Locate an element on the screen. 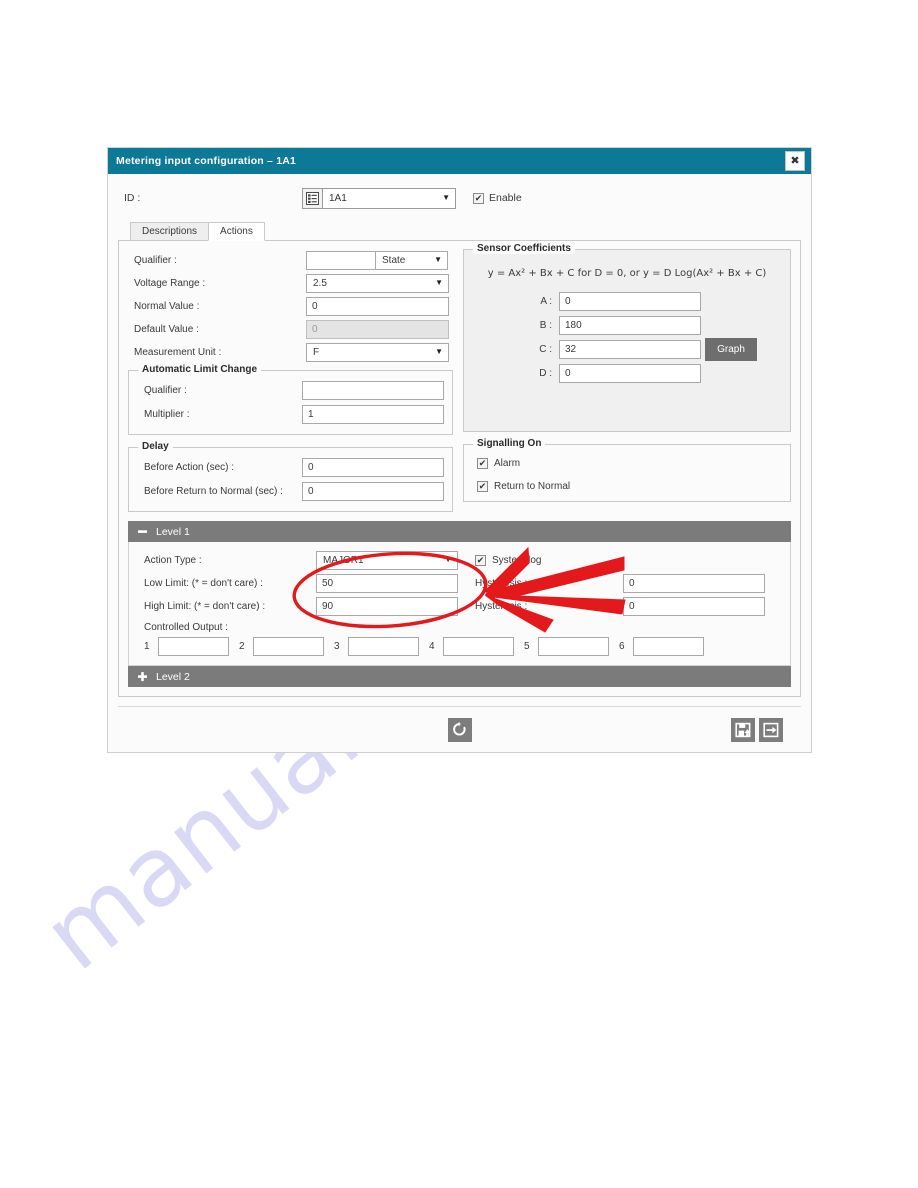 This screenshot has width=918, height=1188. controlled-output-cell-4: 4 is located at coordinates (471, 646).